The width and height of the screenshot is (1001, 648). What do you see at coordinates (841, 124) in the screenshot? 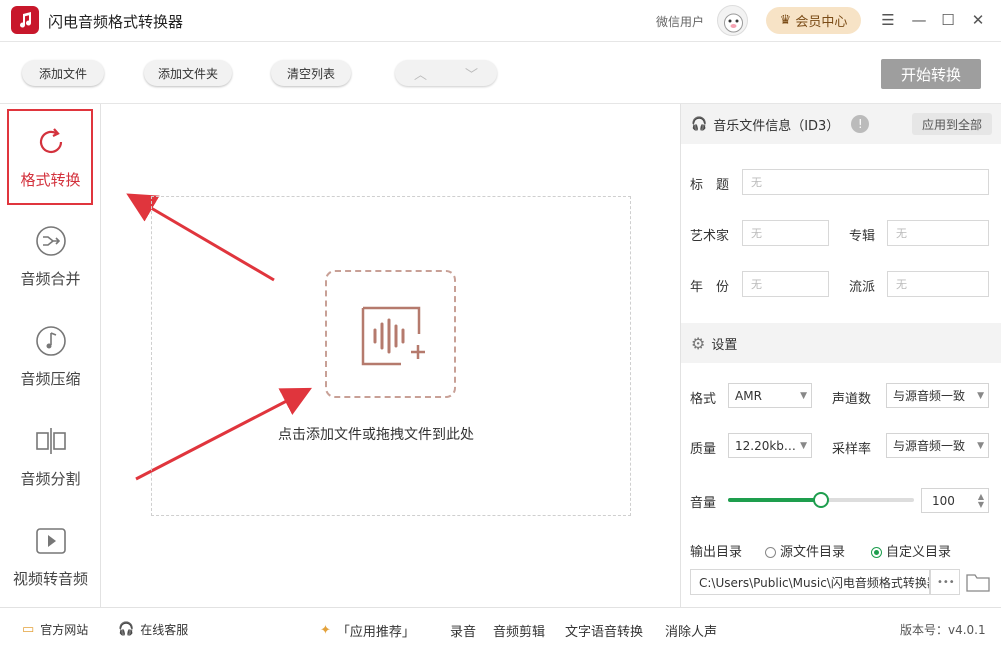
I see `id3-header: 🎧 音乐文件信息（ID3） ! 应用到全部` at bounding box center [841, 124].